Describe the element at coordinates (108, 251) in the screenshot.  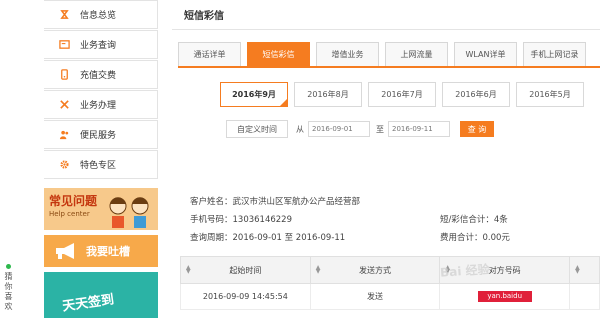
I see `complaint-banner-label: 我要吐槽` at that location.